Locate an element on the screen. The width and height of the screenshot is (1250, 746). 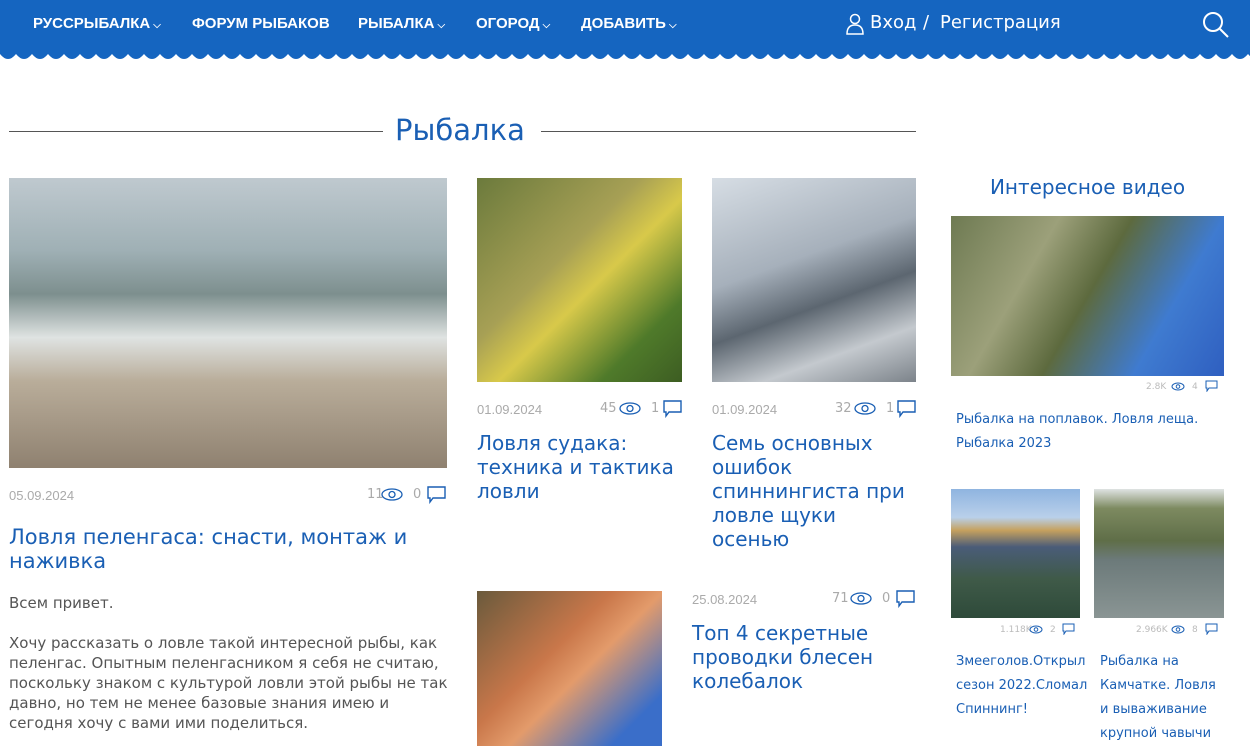
nav-add: ДОБАВИТЬ ⌵ is located at coordinates (629, 23).